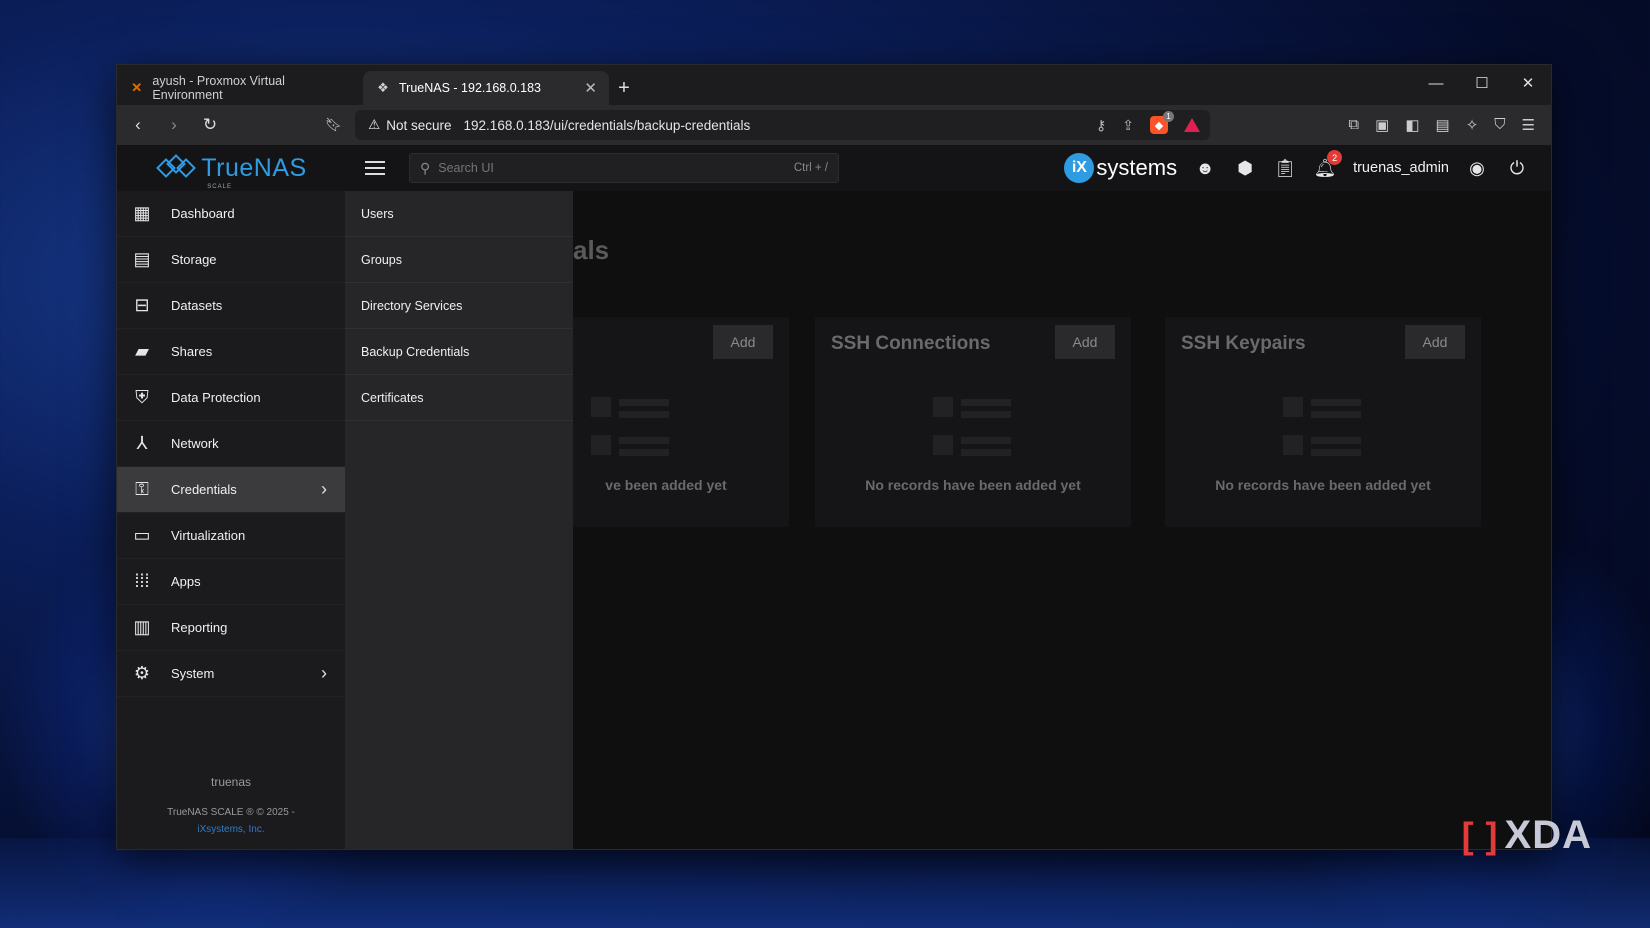  I want to click on minimize-icon: —, so click(1436, 83).